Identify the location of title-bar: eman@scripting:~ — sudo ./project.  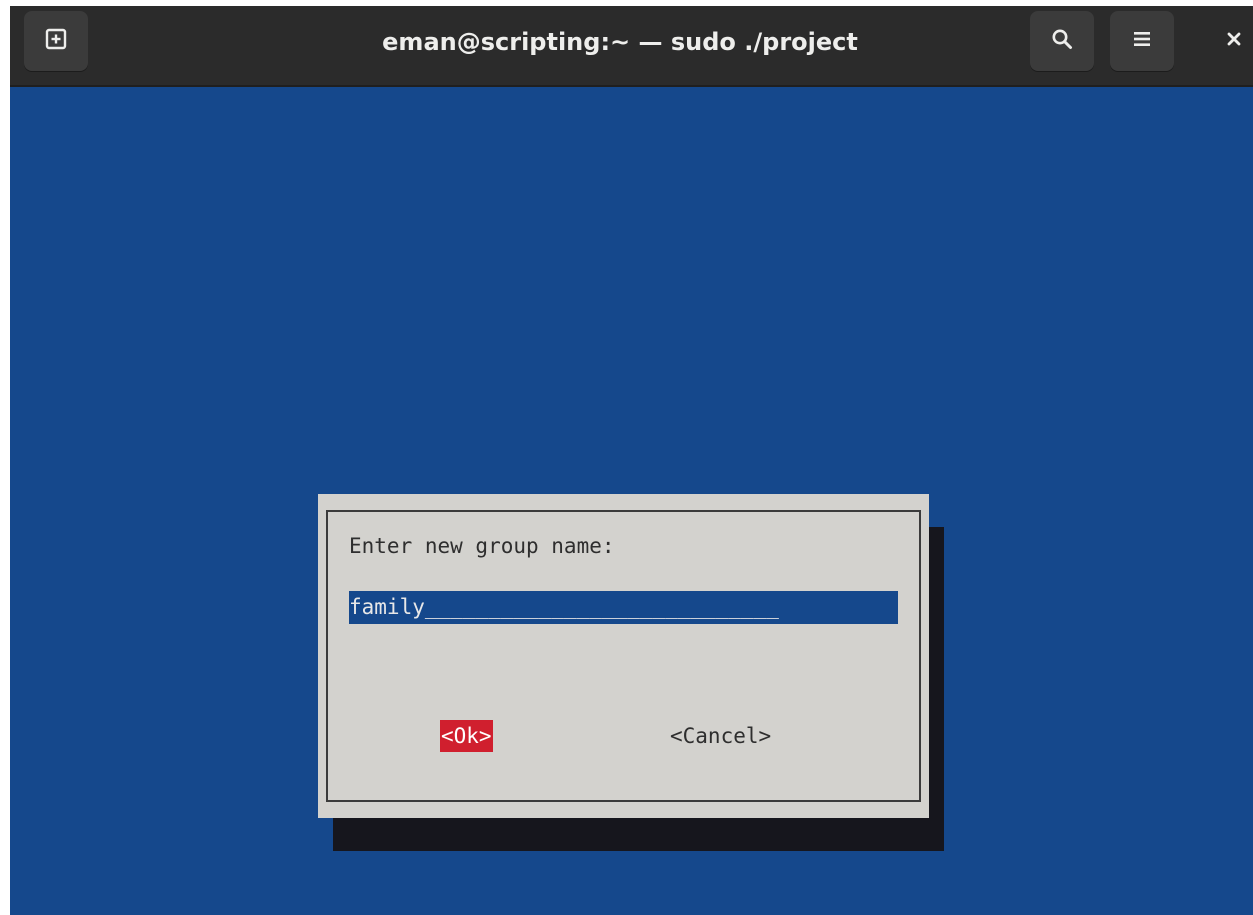
(631, 46).